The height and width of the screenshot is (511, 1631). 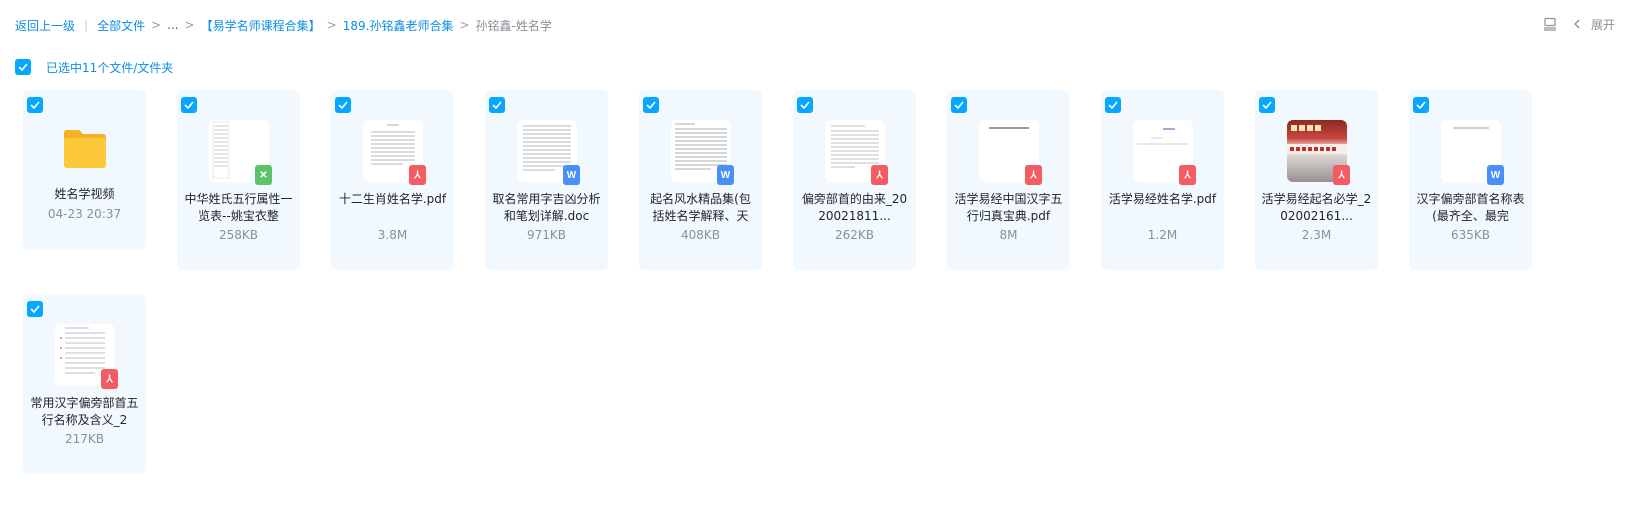 I want to click on file-name: 常用汉字偏旁部首五行名称及含义_2, so click(x=84, y=411).